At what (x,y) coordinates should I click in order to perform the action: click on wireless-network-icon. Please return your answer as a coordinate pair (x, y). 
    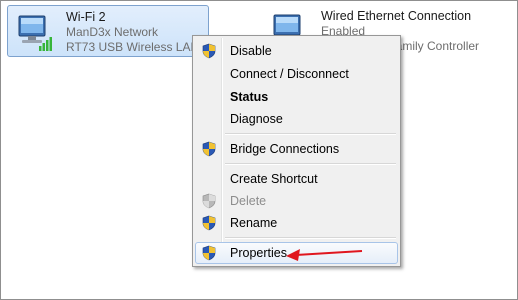
    Looking at the image, I should click on (35, 33).